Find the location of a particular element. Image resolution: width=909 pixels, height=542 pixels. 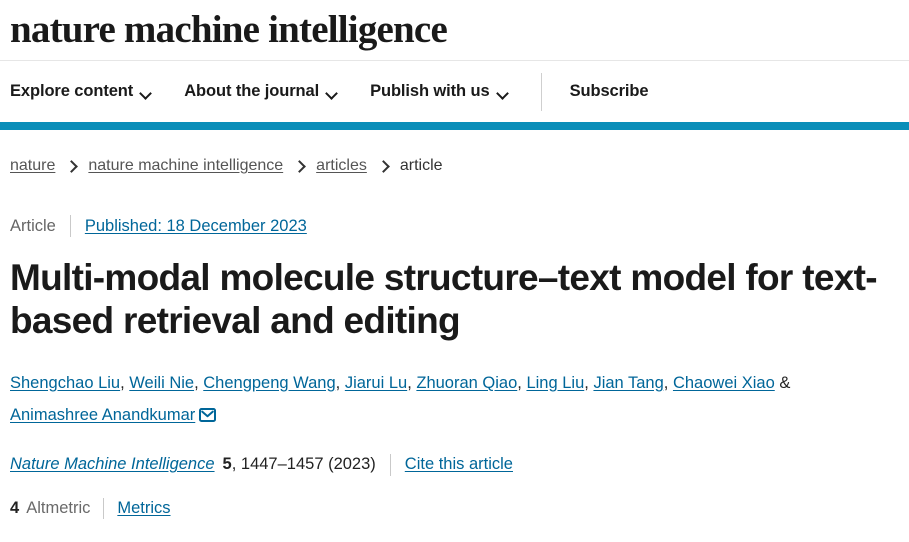

nav-label-about-the-journal: About the journal is located at coordinates (252, 91).